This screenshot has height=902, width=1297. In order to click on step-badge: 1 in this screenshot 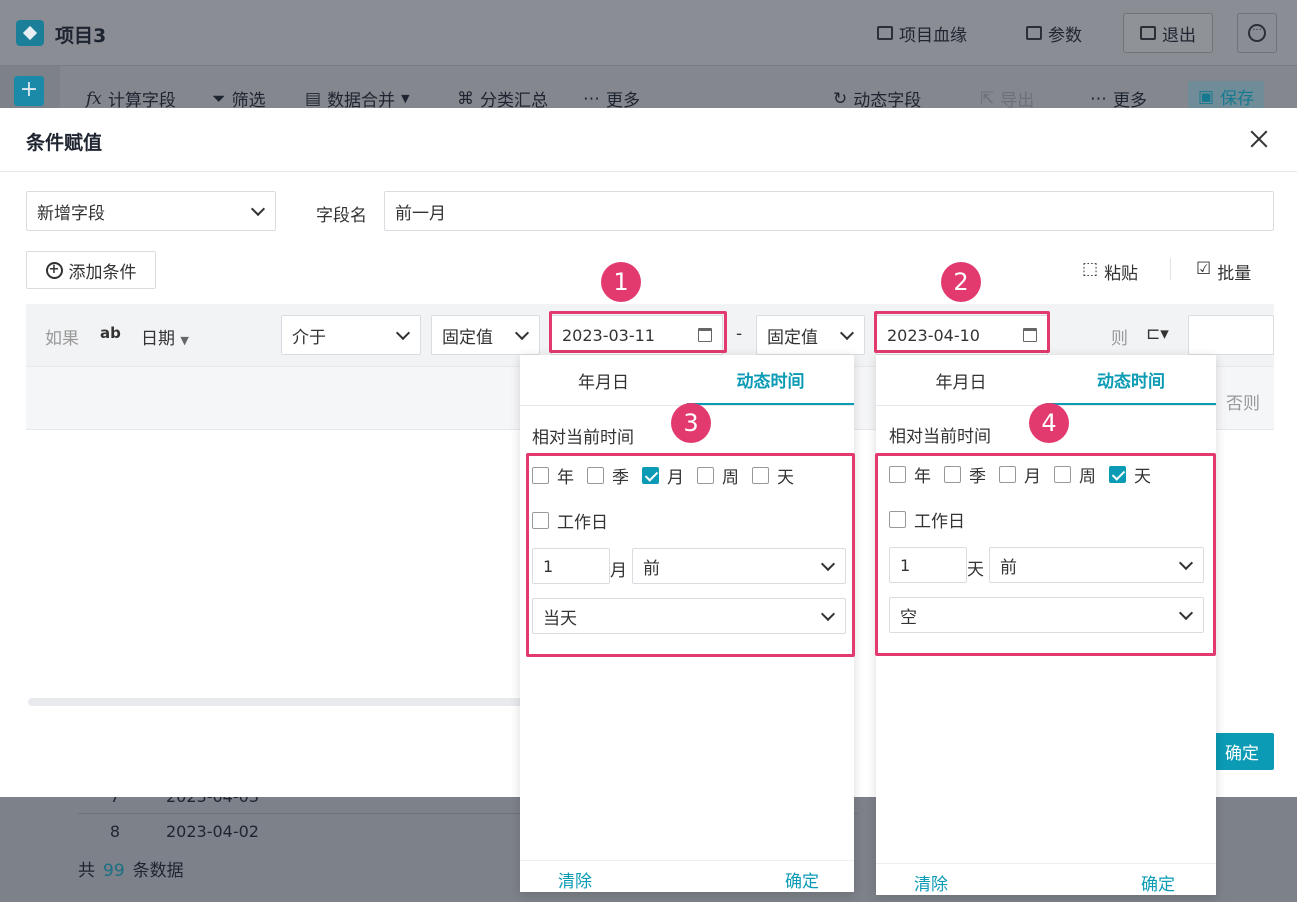, I will do `click(621, 282)`.